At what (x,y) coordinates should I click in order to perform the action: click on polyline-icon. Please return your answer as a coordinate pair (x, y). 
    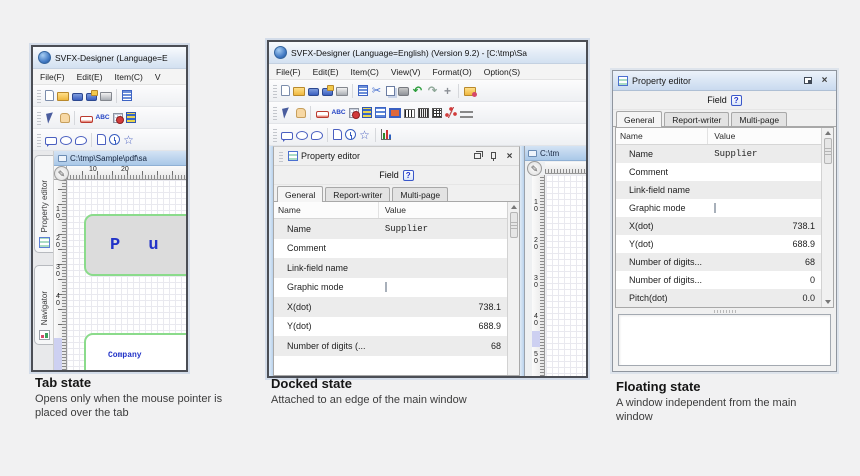
    Looking at the image, I should click on (450, 112).